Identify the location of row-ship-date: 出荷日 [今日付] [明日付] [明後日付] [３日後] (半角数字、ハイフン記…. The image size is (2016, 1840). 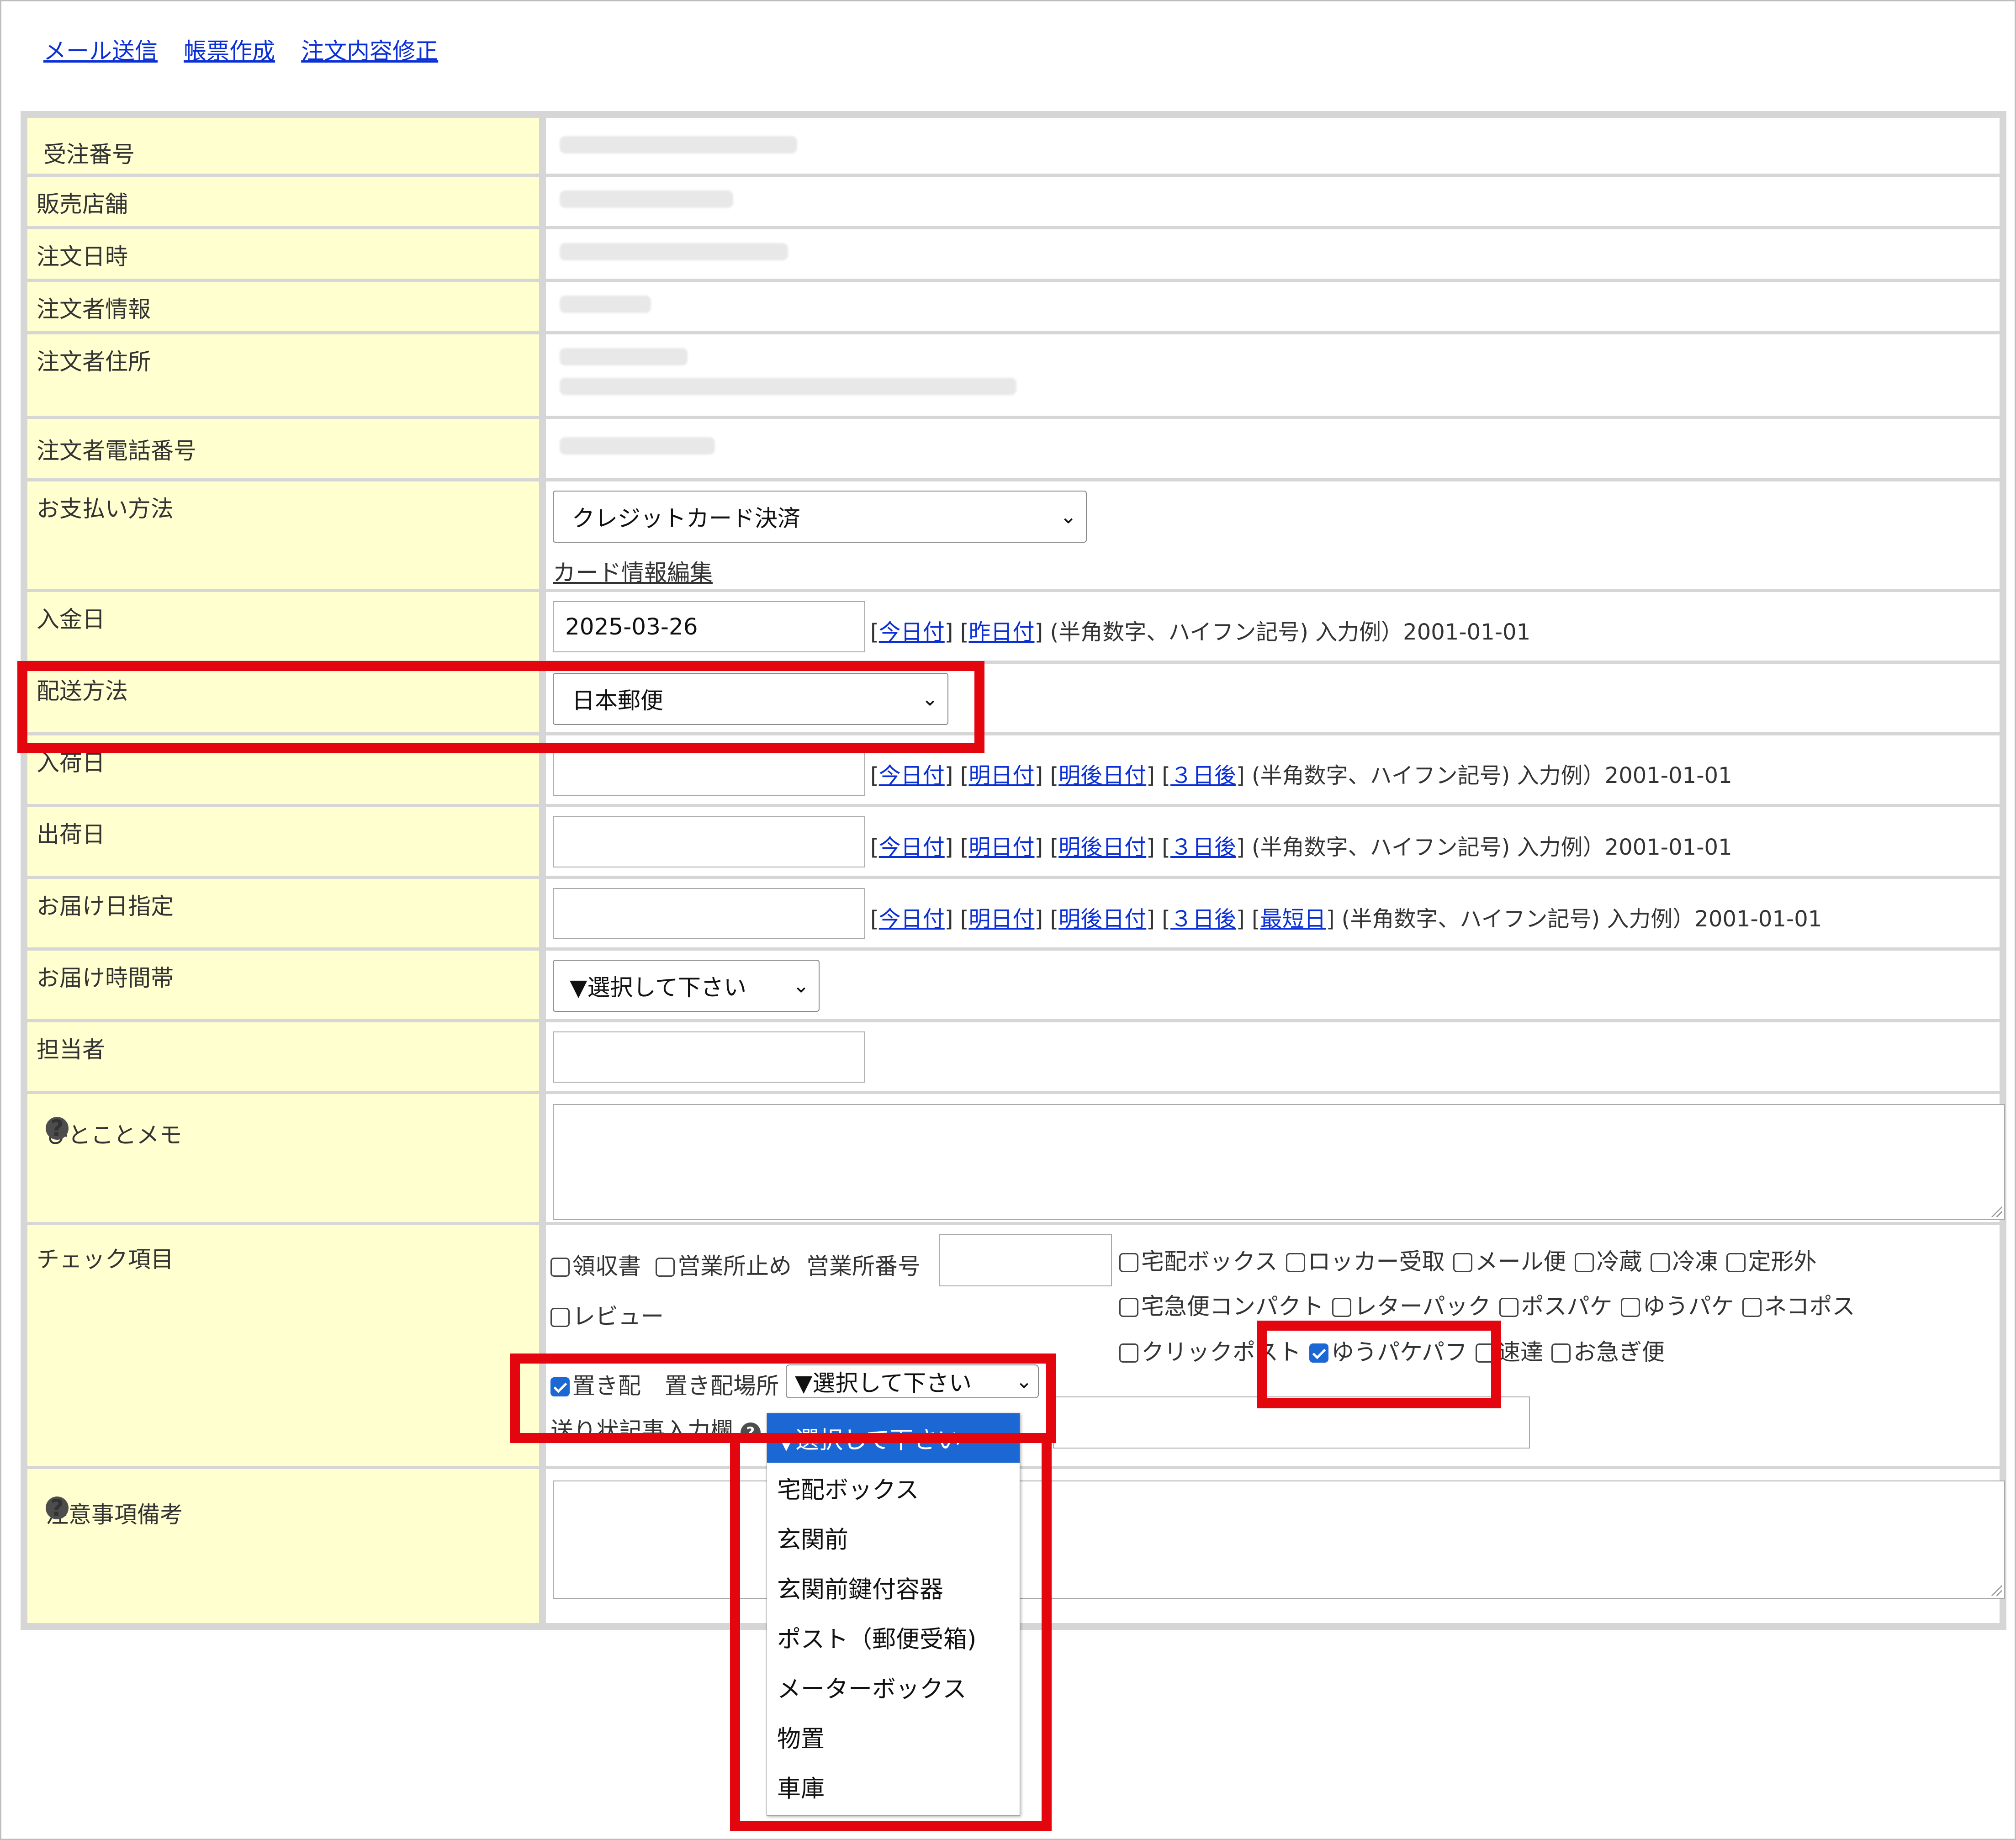
(1013, 841).